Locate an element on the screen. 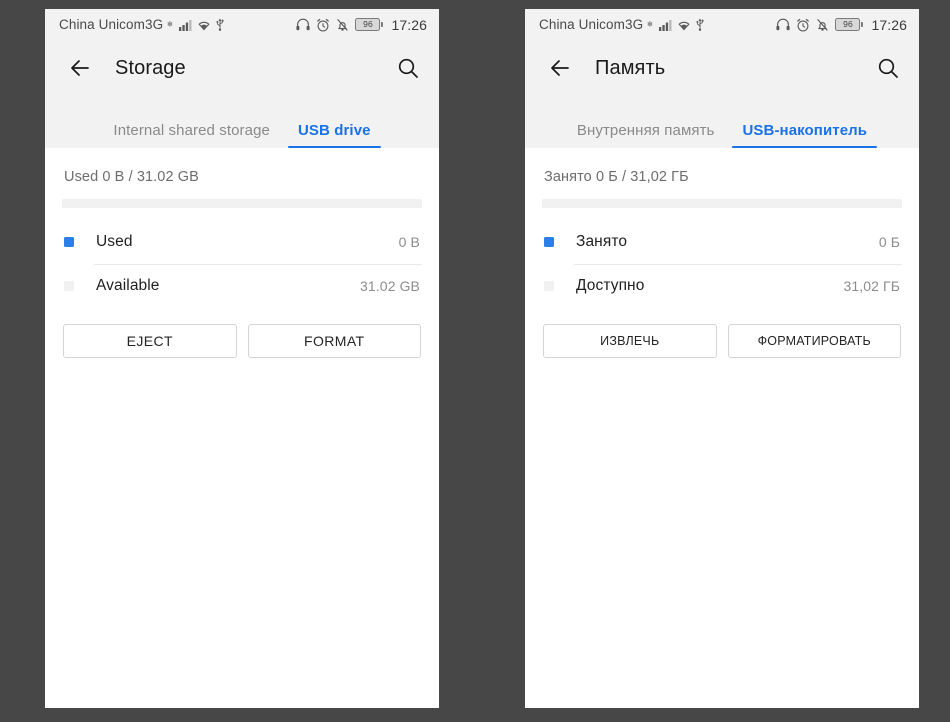 The width and height of the screenshot is (950, 722). format-button: ФОРМАТИРОВАТЬ is located at coordinates (814, 341).